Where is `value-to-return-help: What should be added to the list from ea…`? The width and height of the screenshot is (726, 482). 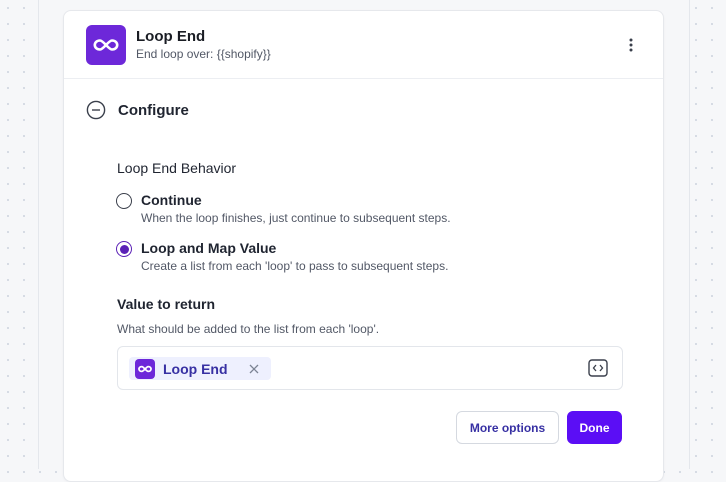
value-to-return-help: What should be added to the list from ea… is located at coordinates (248, 329).